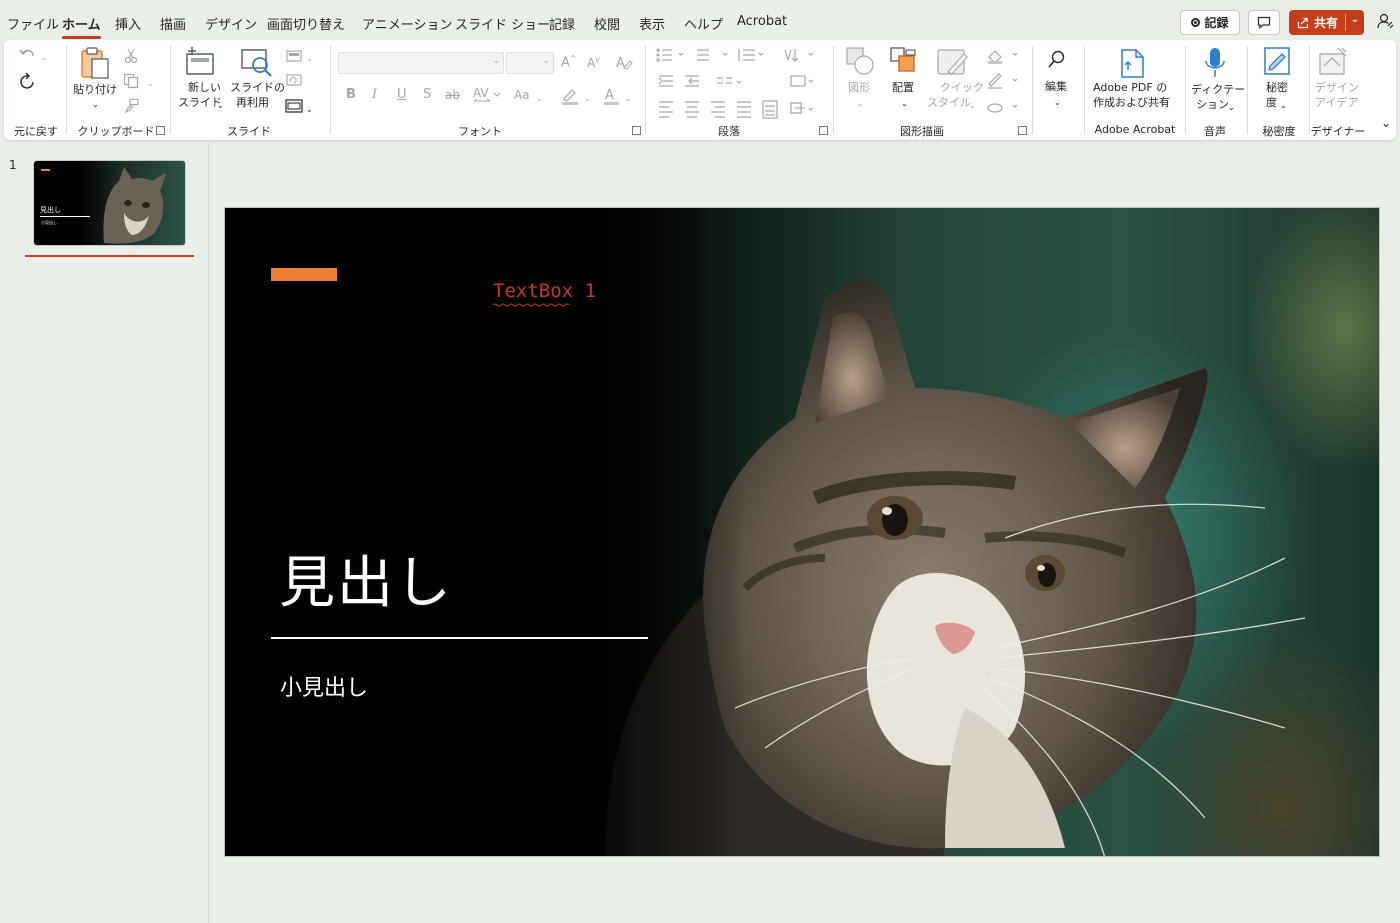  Describe the element at coordinates (28, 55) in the screenshot. I see `undo-icon` at that location.